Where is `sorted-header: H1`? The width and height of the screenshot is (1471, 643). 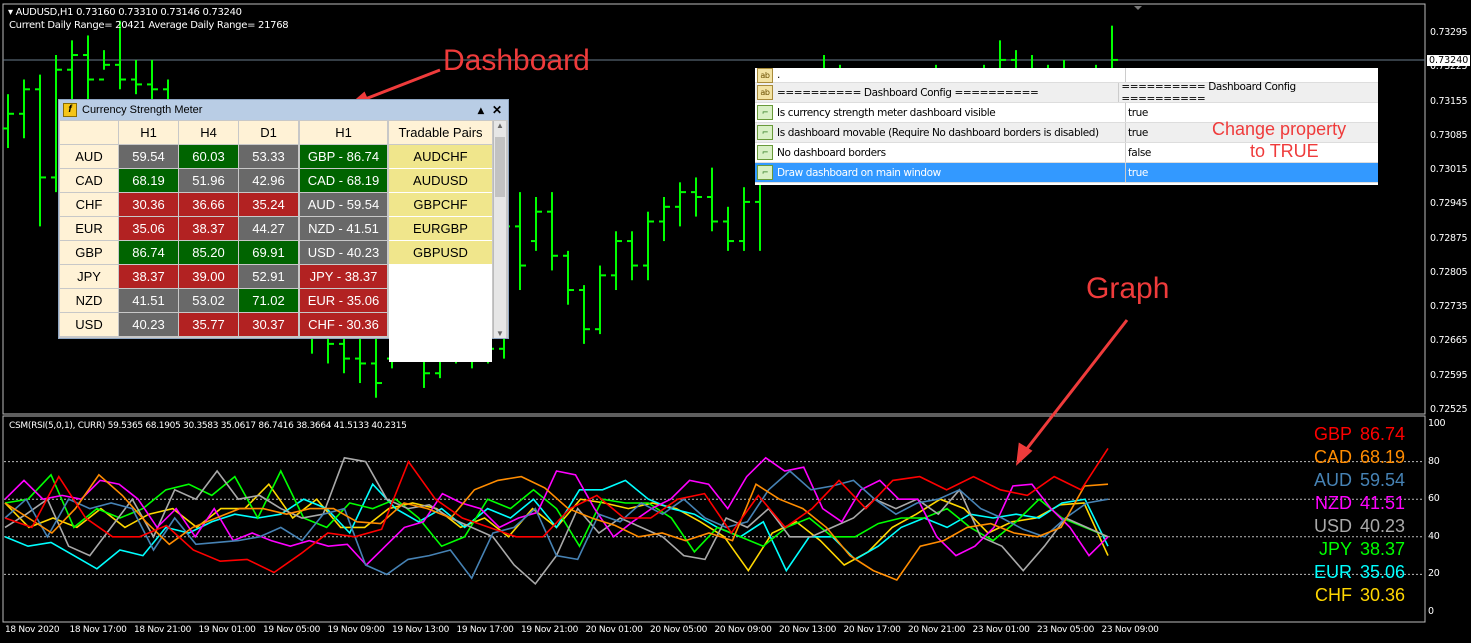 sorted-header: H1 is located at coordinates (343, 132).